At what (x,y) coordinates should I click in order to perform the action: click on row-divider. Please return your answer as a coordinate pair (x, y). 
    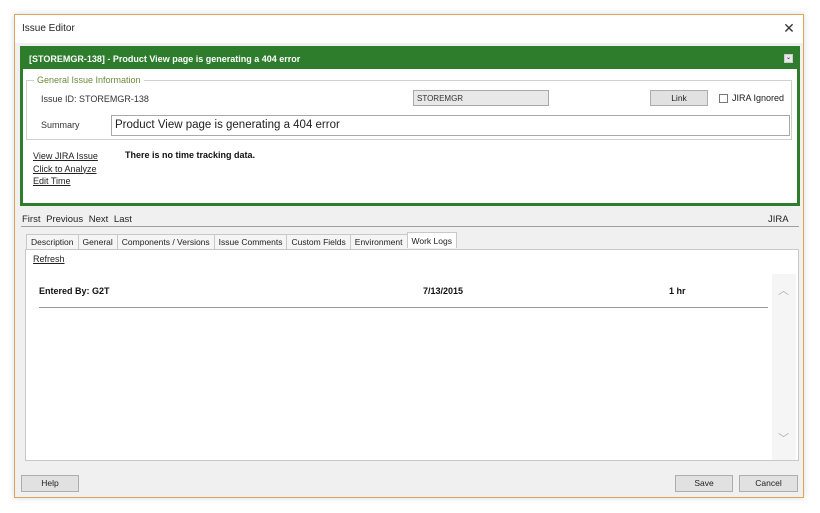
    Looking at the image, I should click on (403, 307).